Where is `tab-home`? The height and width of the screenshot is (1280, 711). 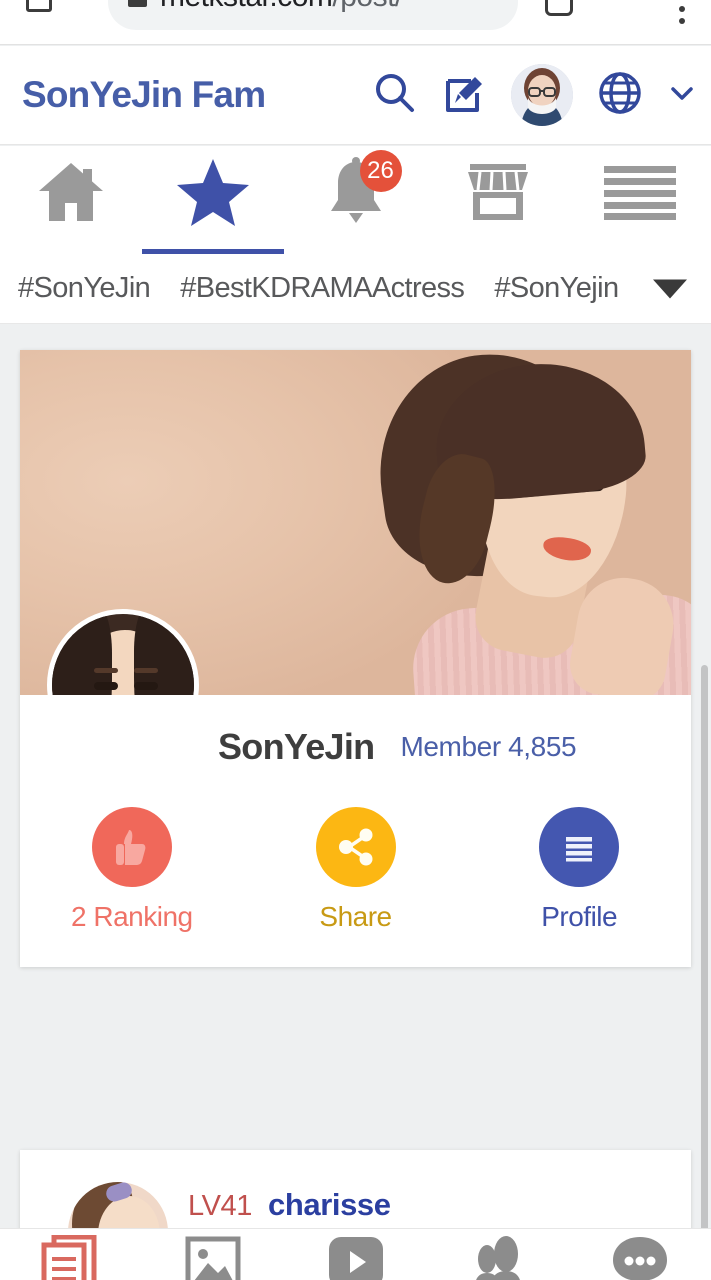
tab-home is located at coordinates (71, 200).